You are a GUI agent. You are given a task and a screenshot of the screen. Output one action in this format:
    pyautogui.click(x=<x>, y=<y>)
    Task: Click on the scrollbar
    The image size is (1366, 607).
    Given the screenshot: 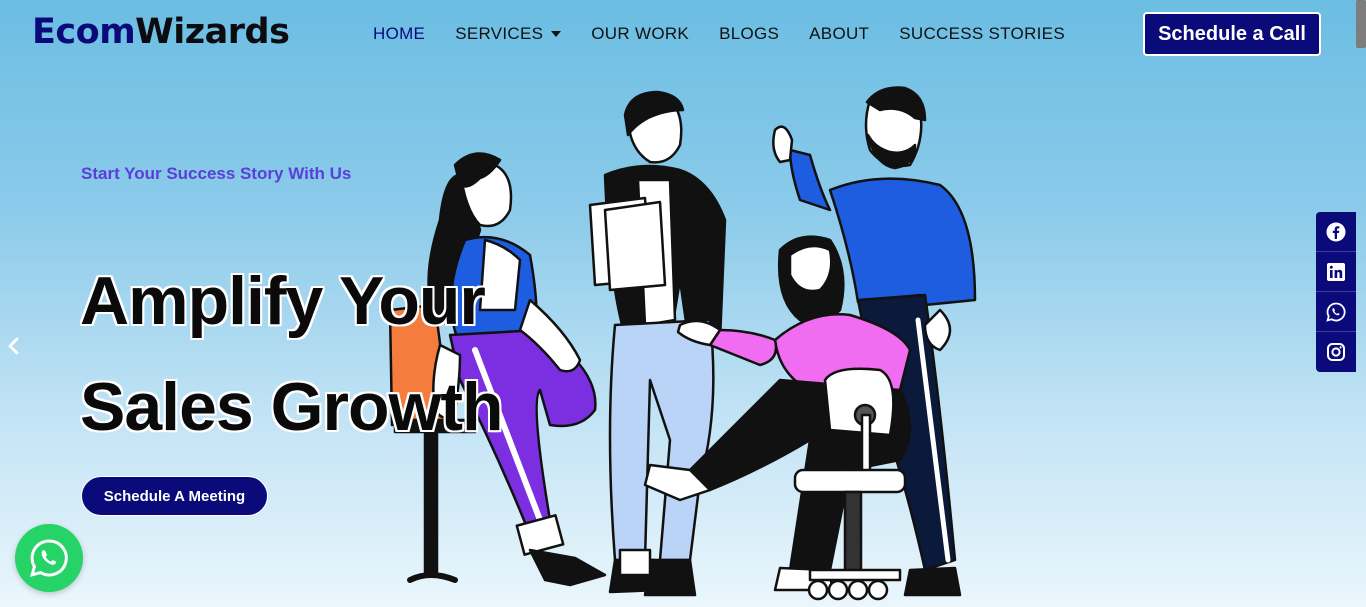 What is the action you would take?
    pyautogui.click(x=1361, y=24)
    